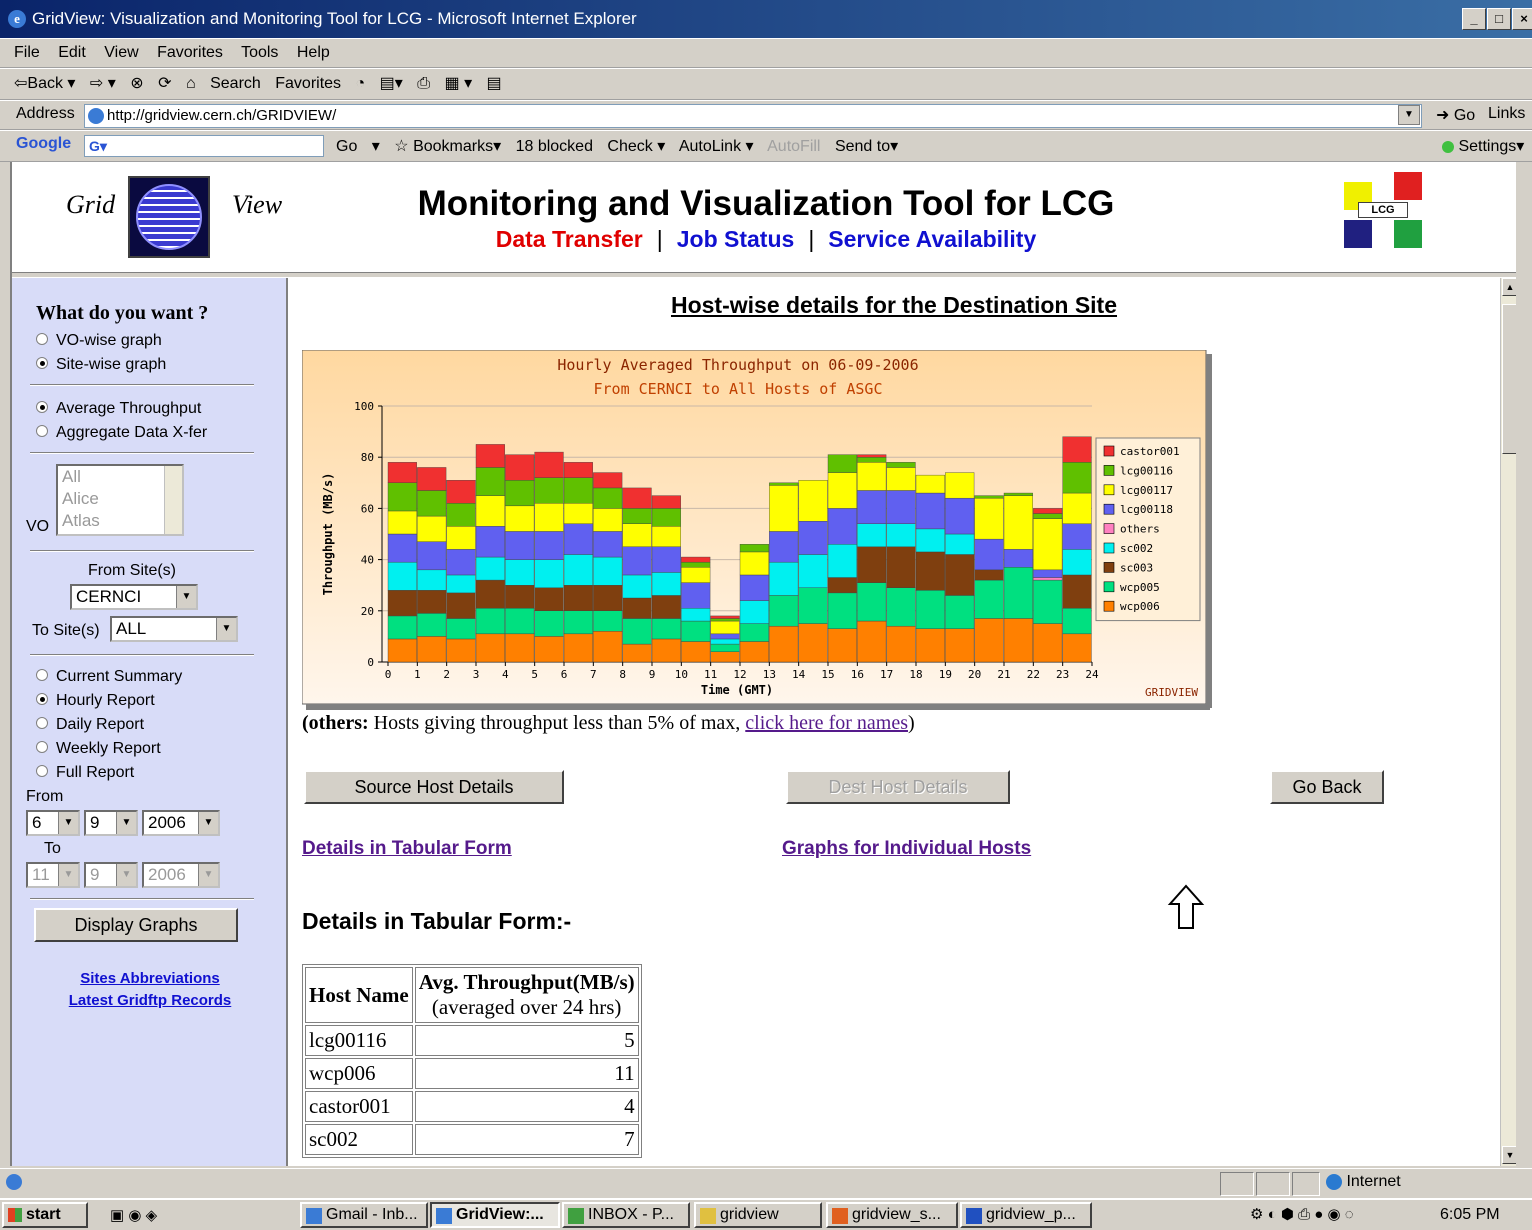  I want to click on from-site-select: CERNCI ▼, so click(134, 597).